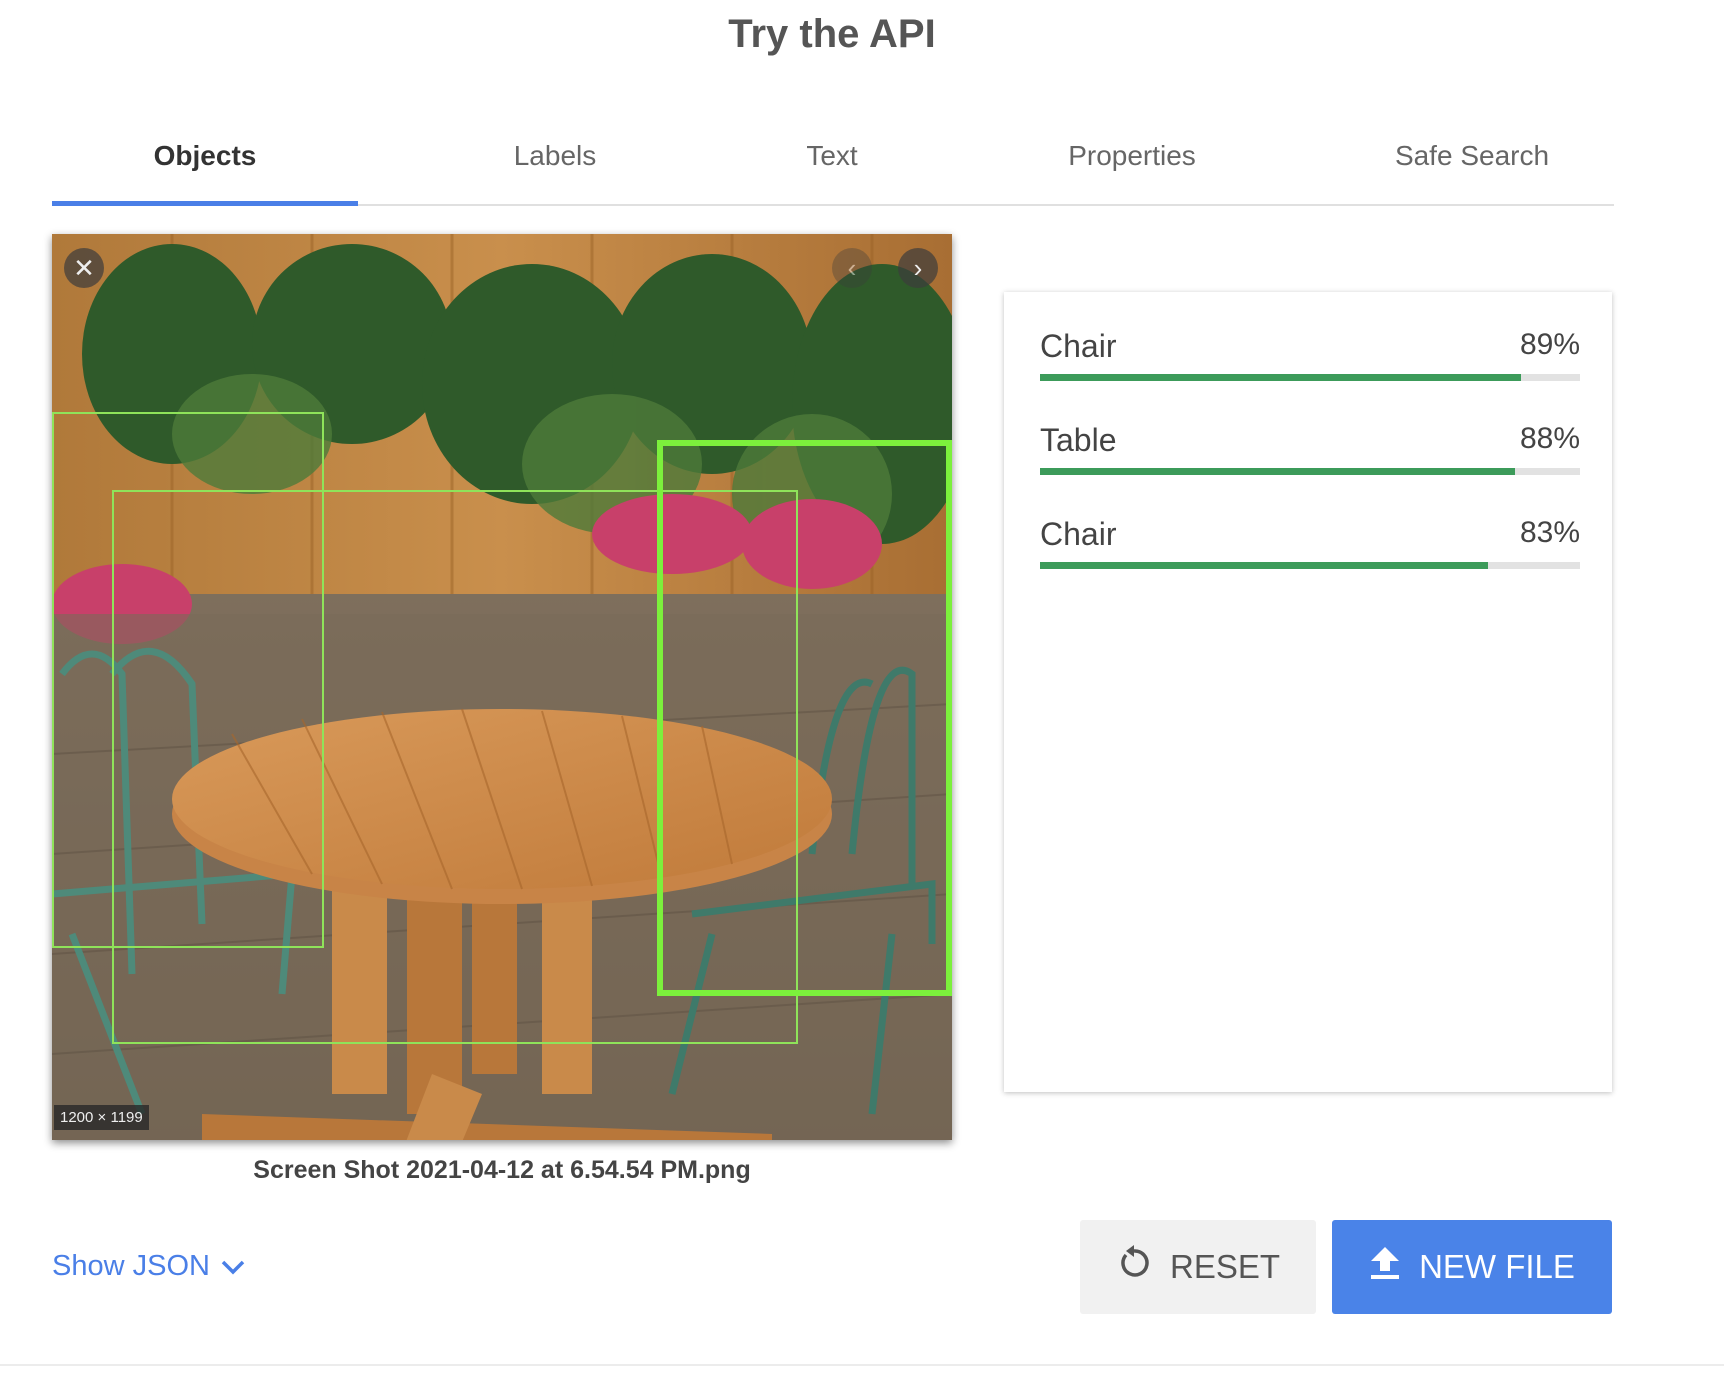 This screenshot has width=1724, height=1376. I want to click on tab-objects: Objects, so click(205, 156).